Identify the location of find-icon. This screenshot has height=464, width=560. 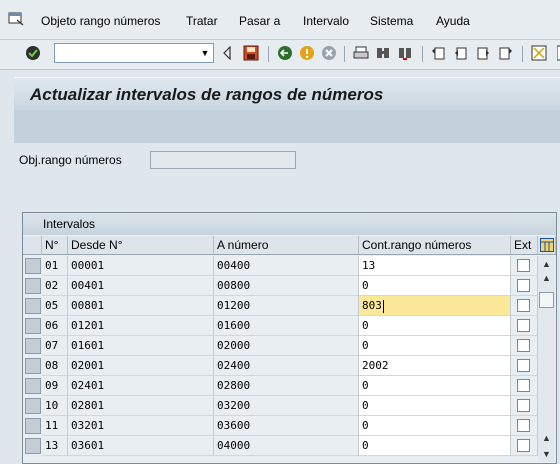
(383, 53).